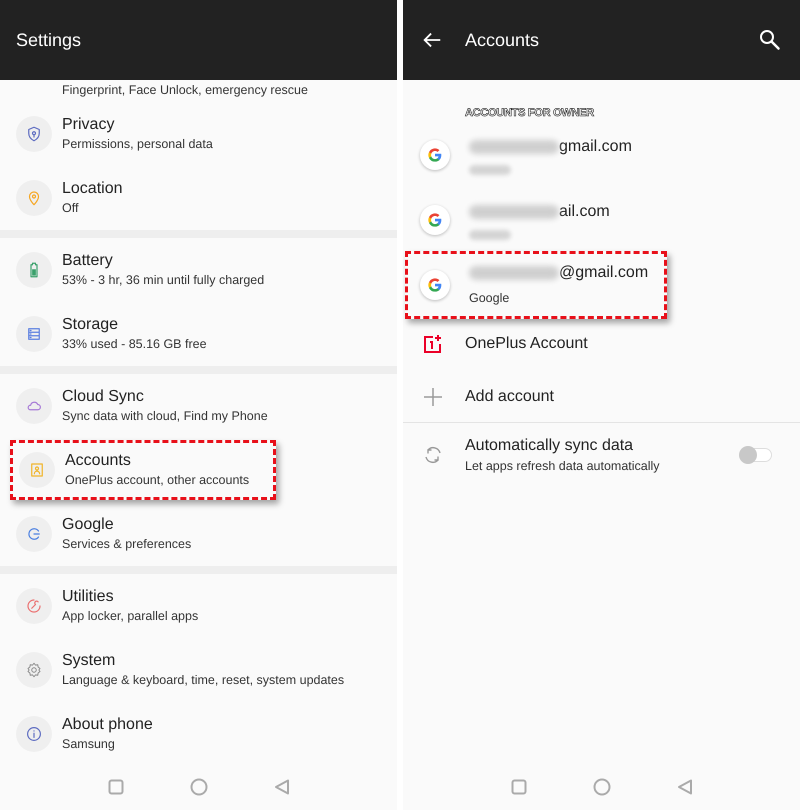 The height and width of the screenshot is (810, 800). What do you see at coordinates (37, 470) in the screenshot?
I see `person-card-icon` at bounding box center [37, 470].